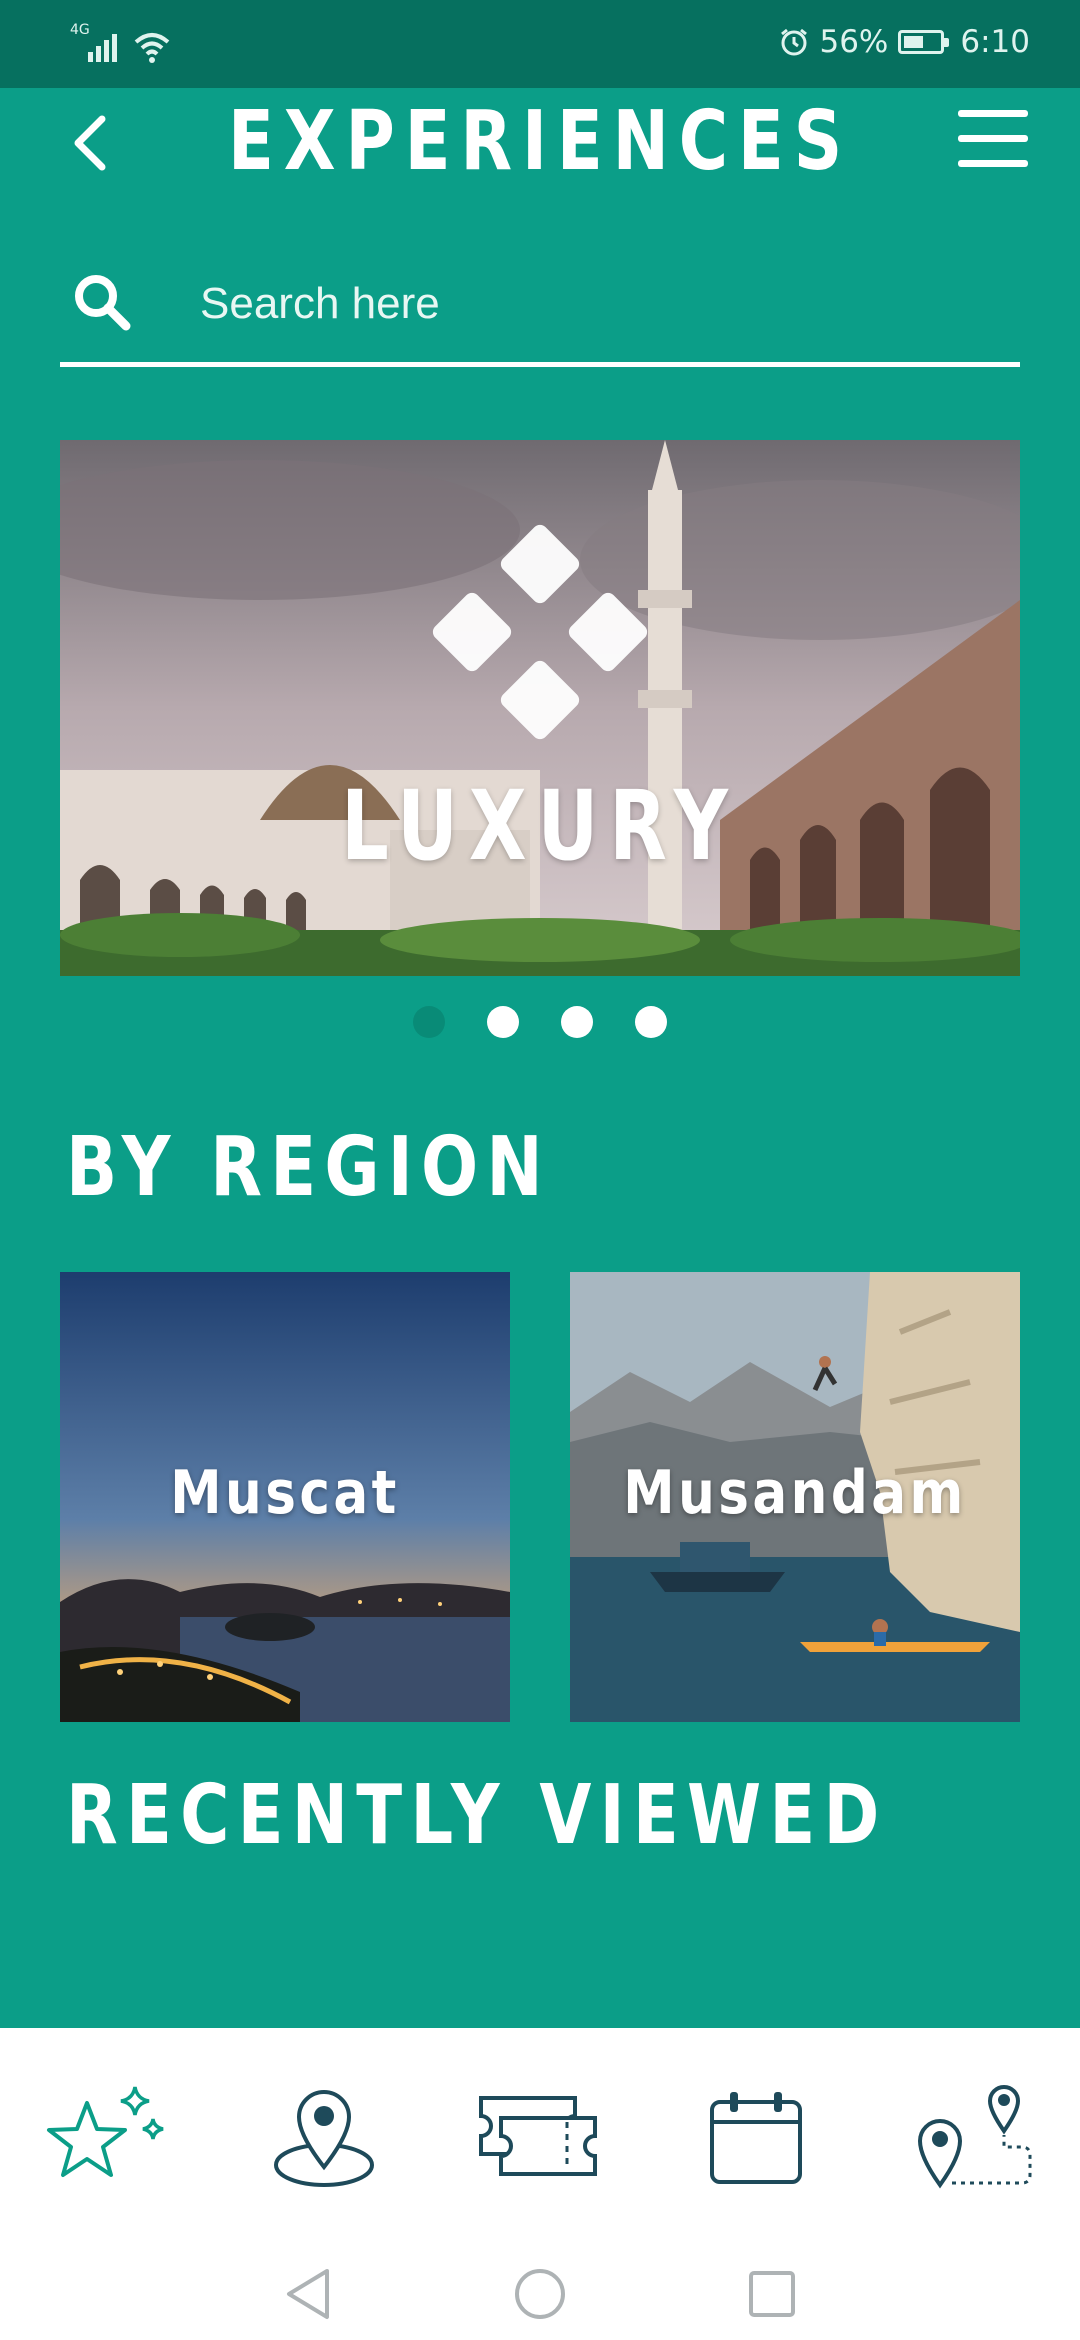 The image size is (1080, 2340). I want to click on search-bar, so click(540, 308).